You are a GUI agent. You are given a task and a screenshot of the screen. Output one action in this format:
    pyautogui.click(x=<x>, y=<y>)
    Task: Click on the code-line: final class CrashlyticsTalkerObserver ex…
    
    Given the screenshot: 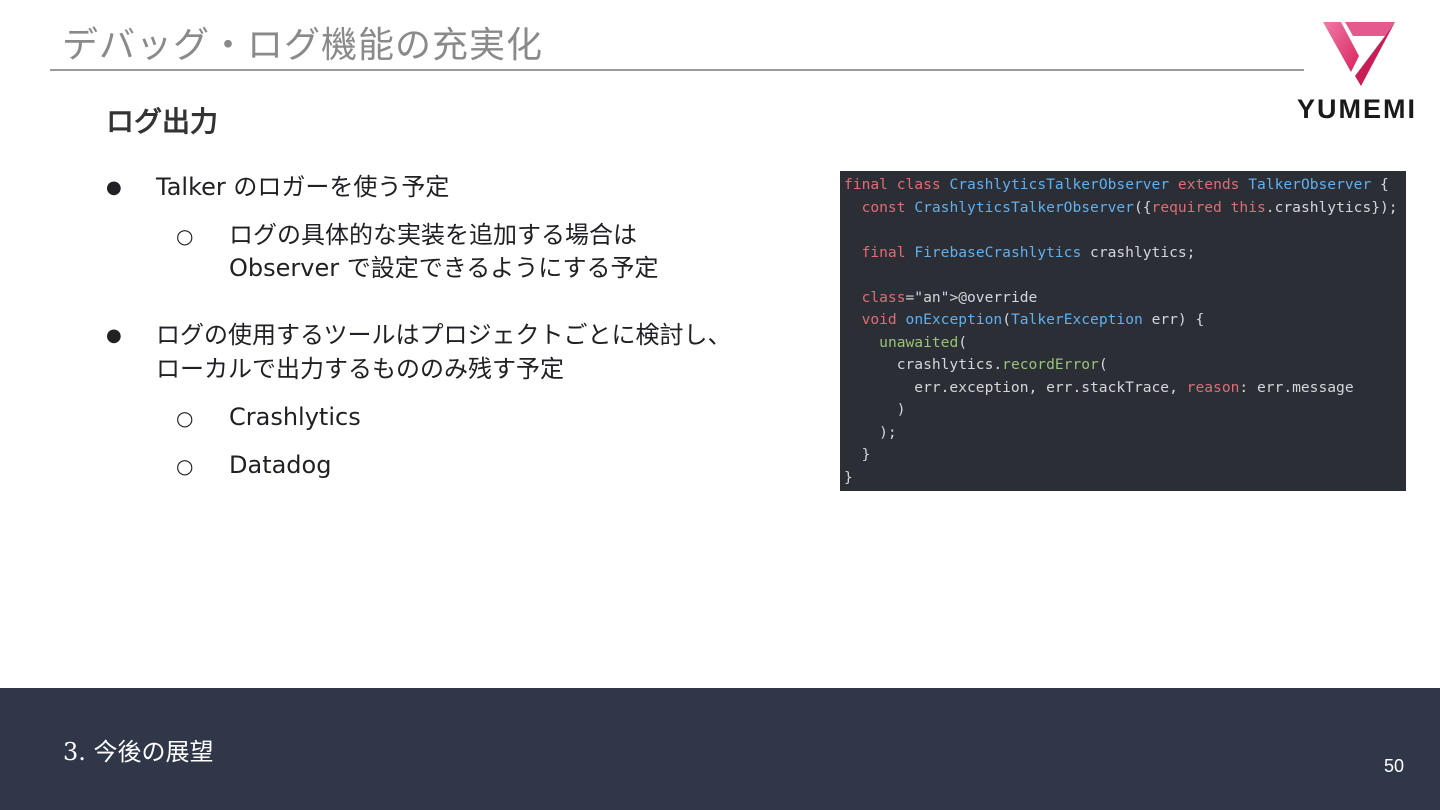 What is the action you would take?
    pyautogui.click(x=1116, y=184)
    